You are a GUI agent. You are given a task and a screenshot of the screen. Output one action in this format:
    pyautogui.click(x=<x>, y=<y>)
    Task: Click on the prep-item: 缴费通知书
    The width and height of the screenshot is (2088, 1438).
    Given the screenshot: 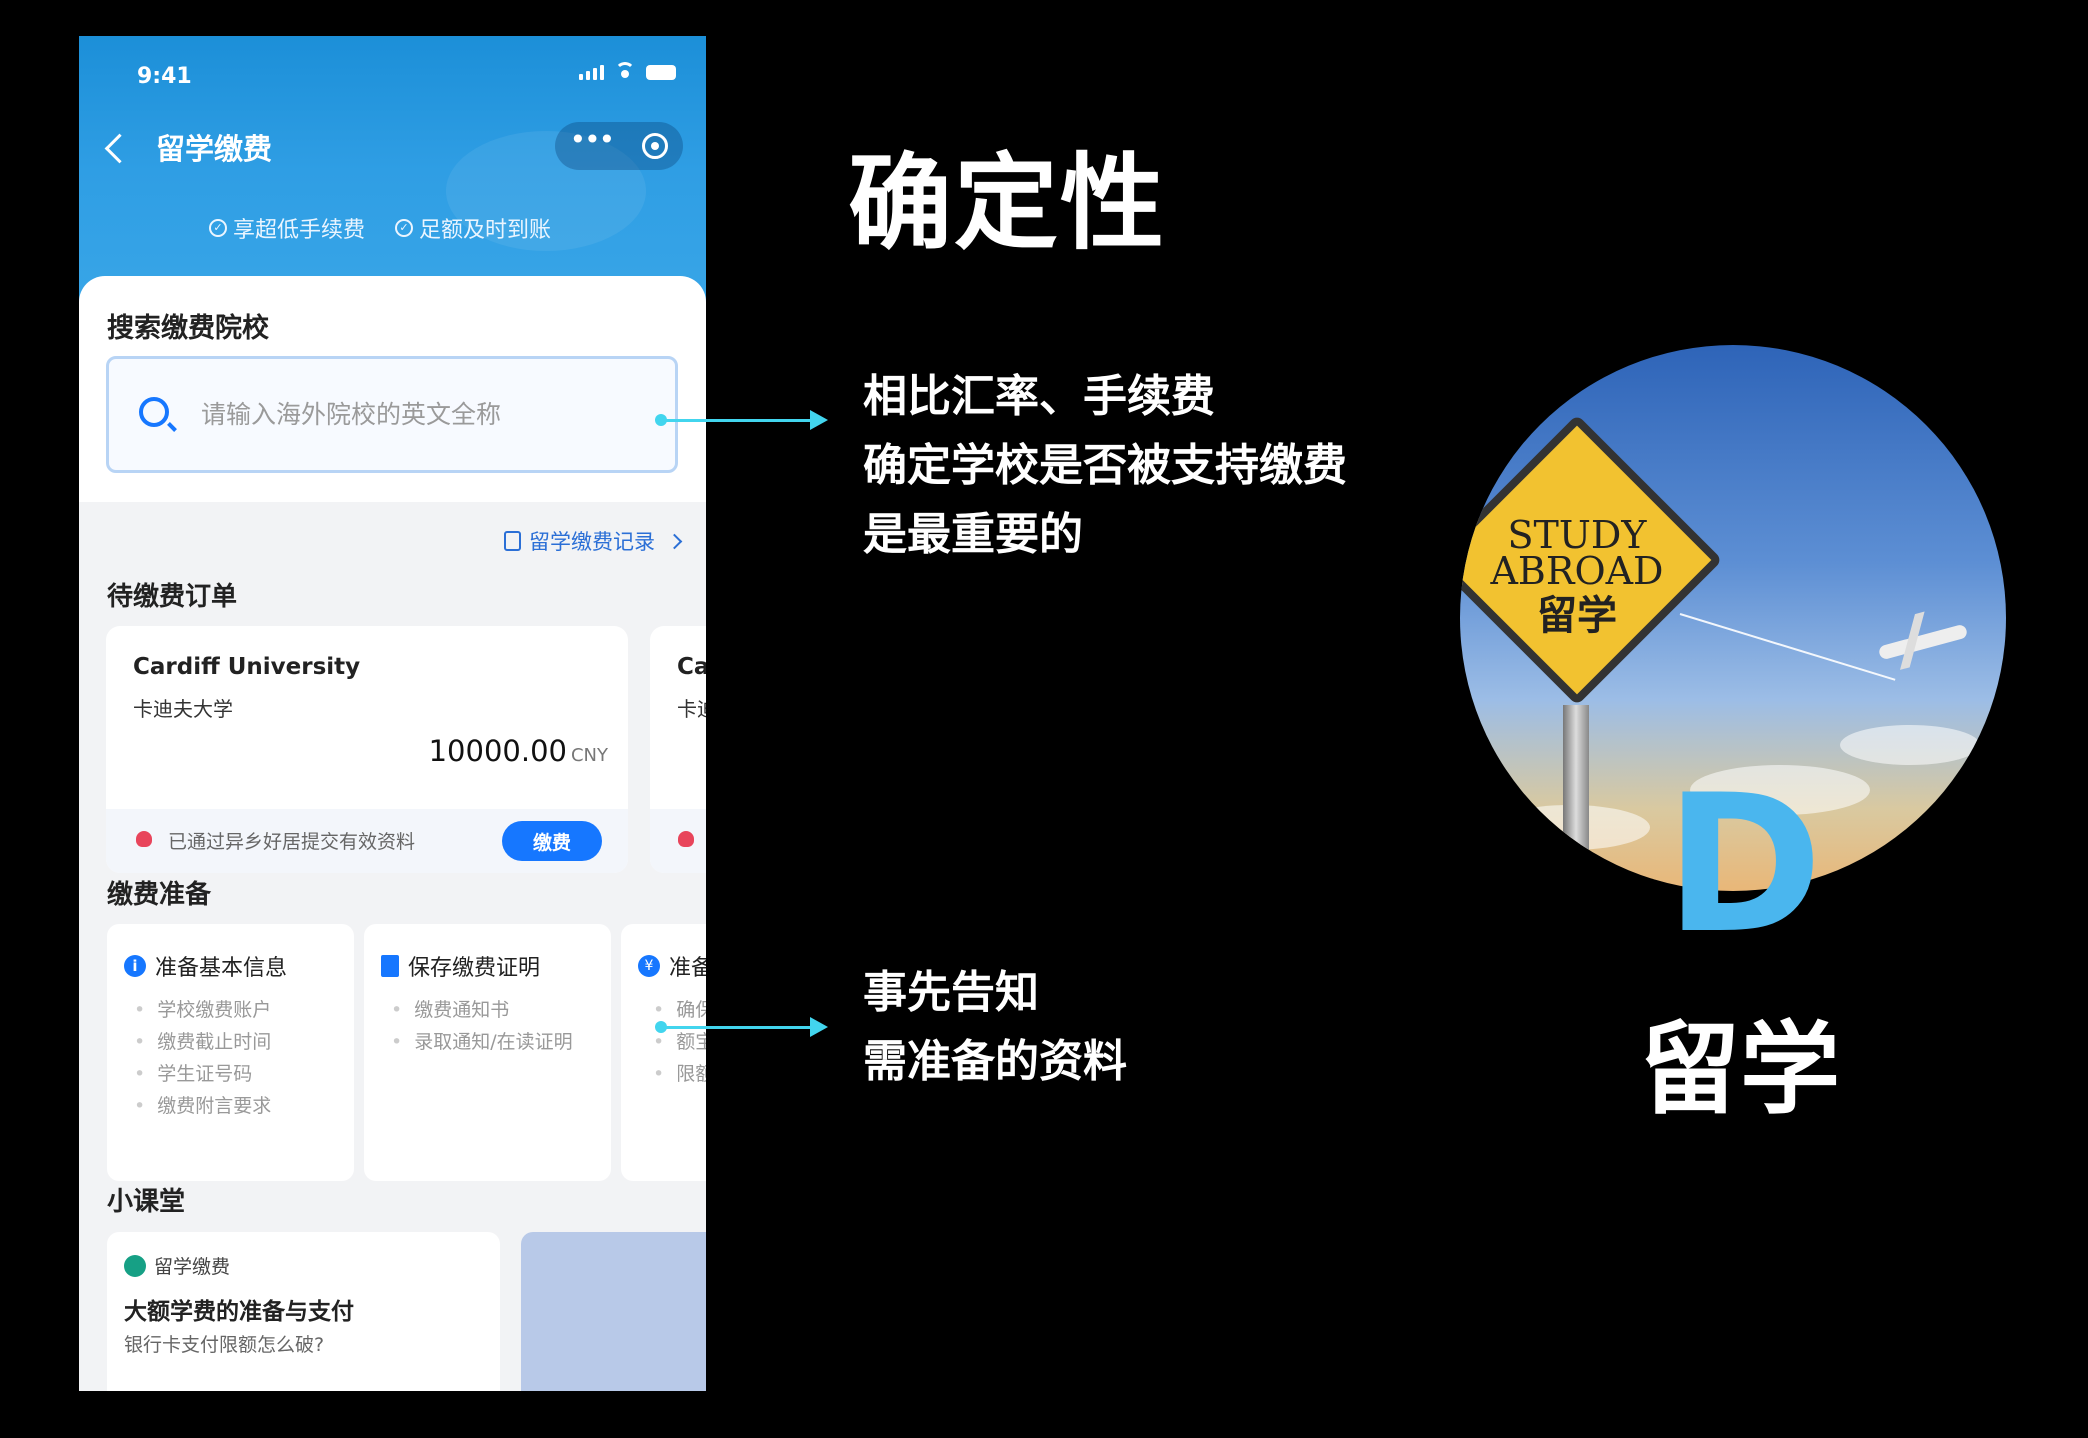 What is the action you would take?
    pyautogui.click(x=482, y=1010)
    